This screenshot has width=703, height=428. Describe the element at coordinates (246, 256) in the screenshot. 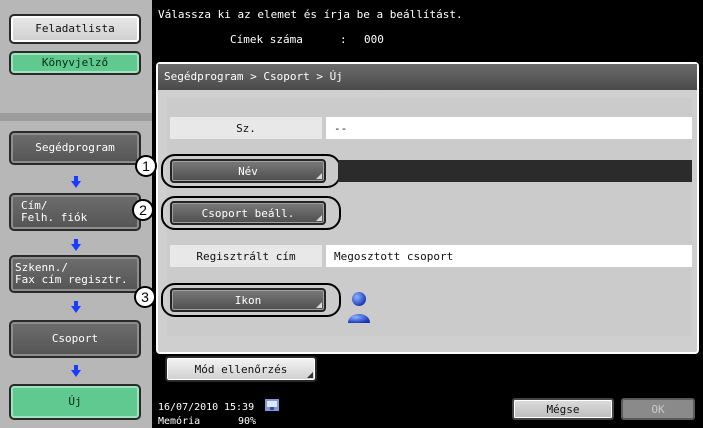

I see `regisztralt-cim-label: Regisztrált cím` at that location.